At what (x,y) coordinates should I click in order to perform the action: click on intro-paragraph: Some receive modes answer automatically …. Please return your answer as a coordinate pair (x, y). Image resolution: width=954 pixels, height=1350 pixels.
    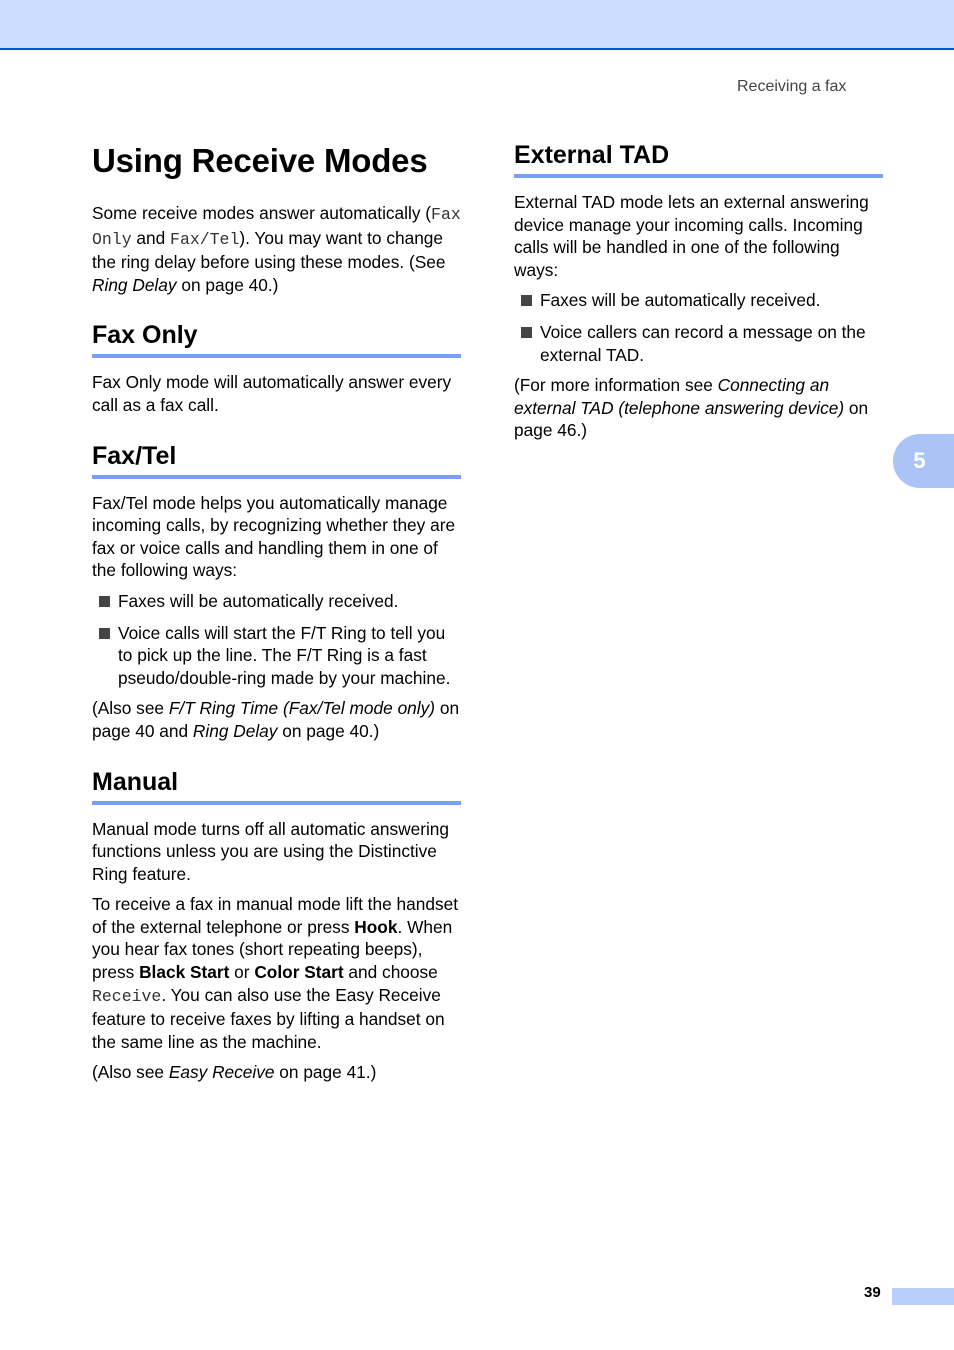
    Looking at the image, I should click on (276, 249).